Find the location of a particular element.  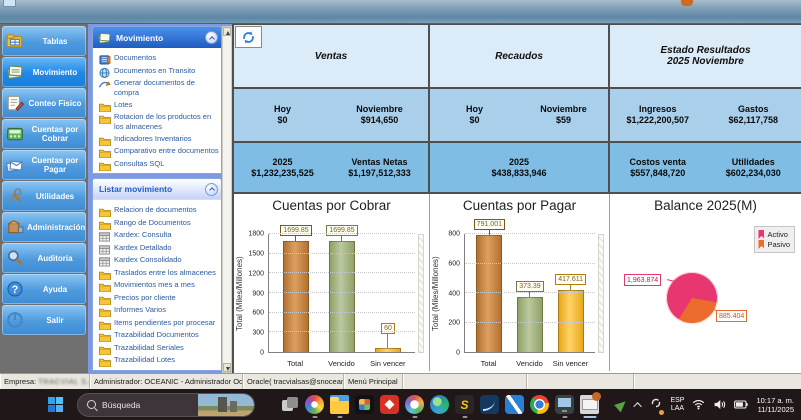

menu-item-relacion-de-documentos: Relacion de documentos is located at coordinates (158, 211).